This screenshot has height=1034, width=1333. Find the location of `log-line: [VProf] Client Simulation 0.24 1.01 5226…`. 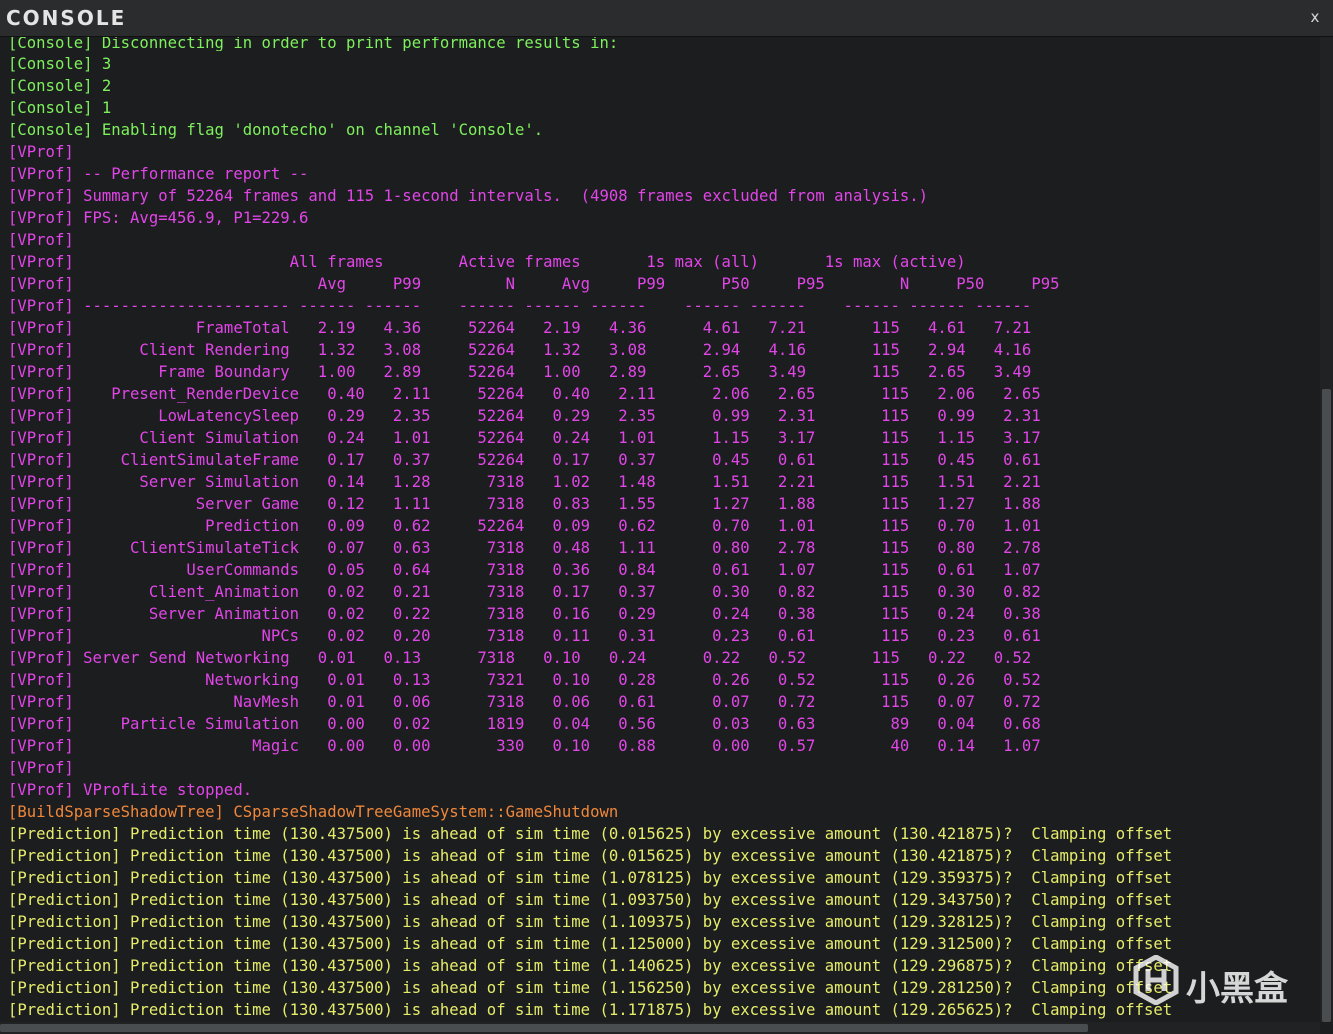

log-line: [VProf] Client Simulation 0.24 1.01 5226… is located at coordinates (524, 438).